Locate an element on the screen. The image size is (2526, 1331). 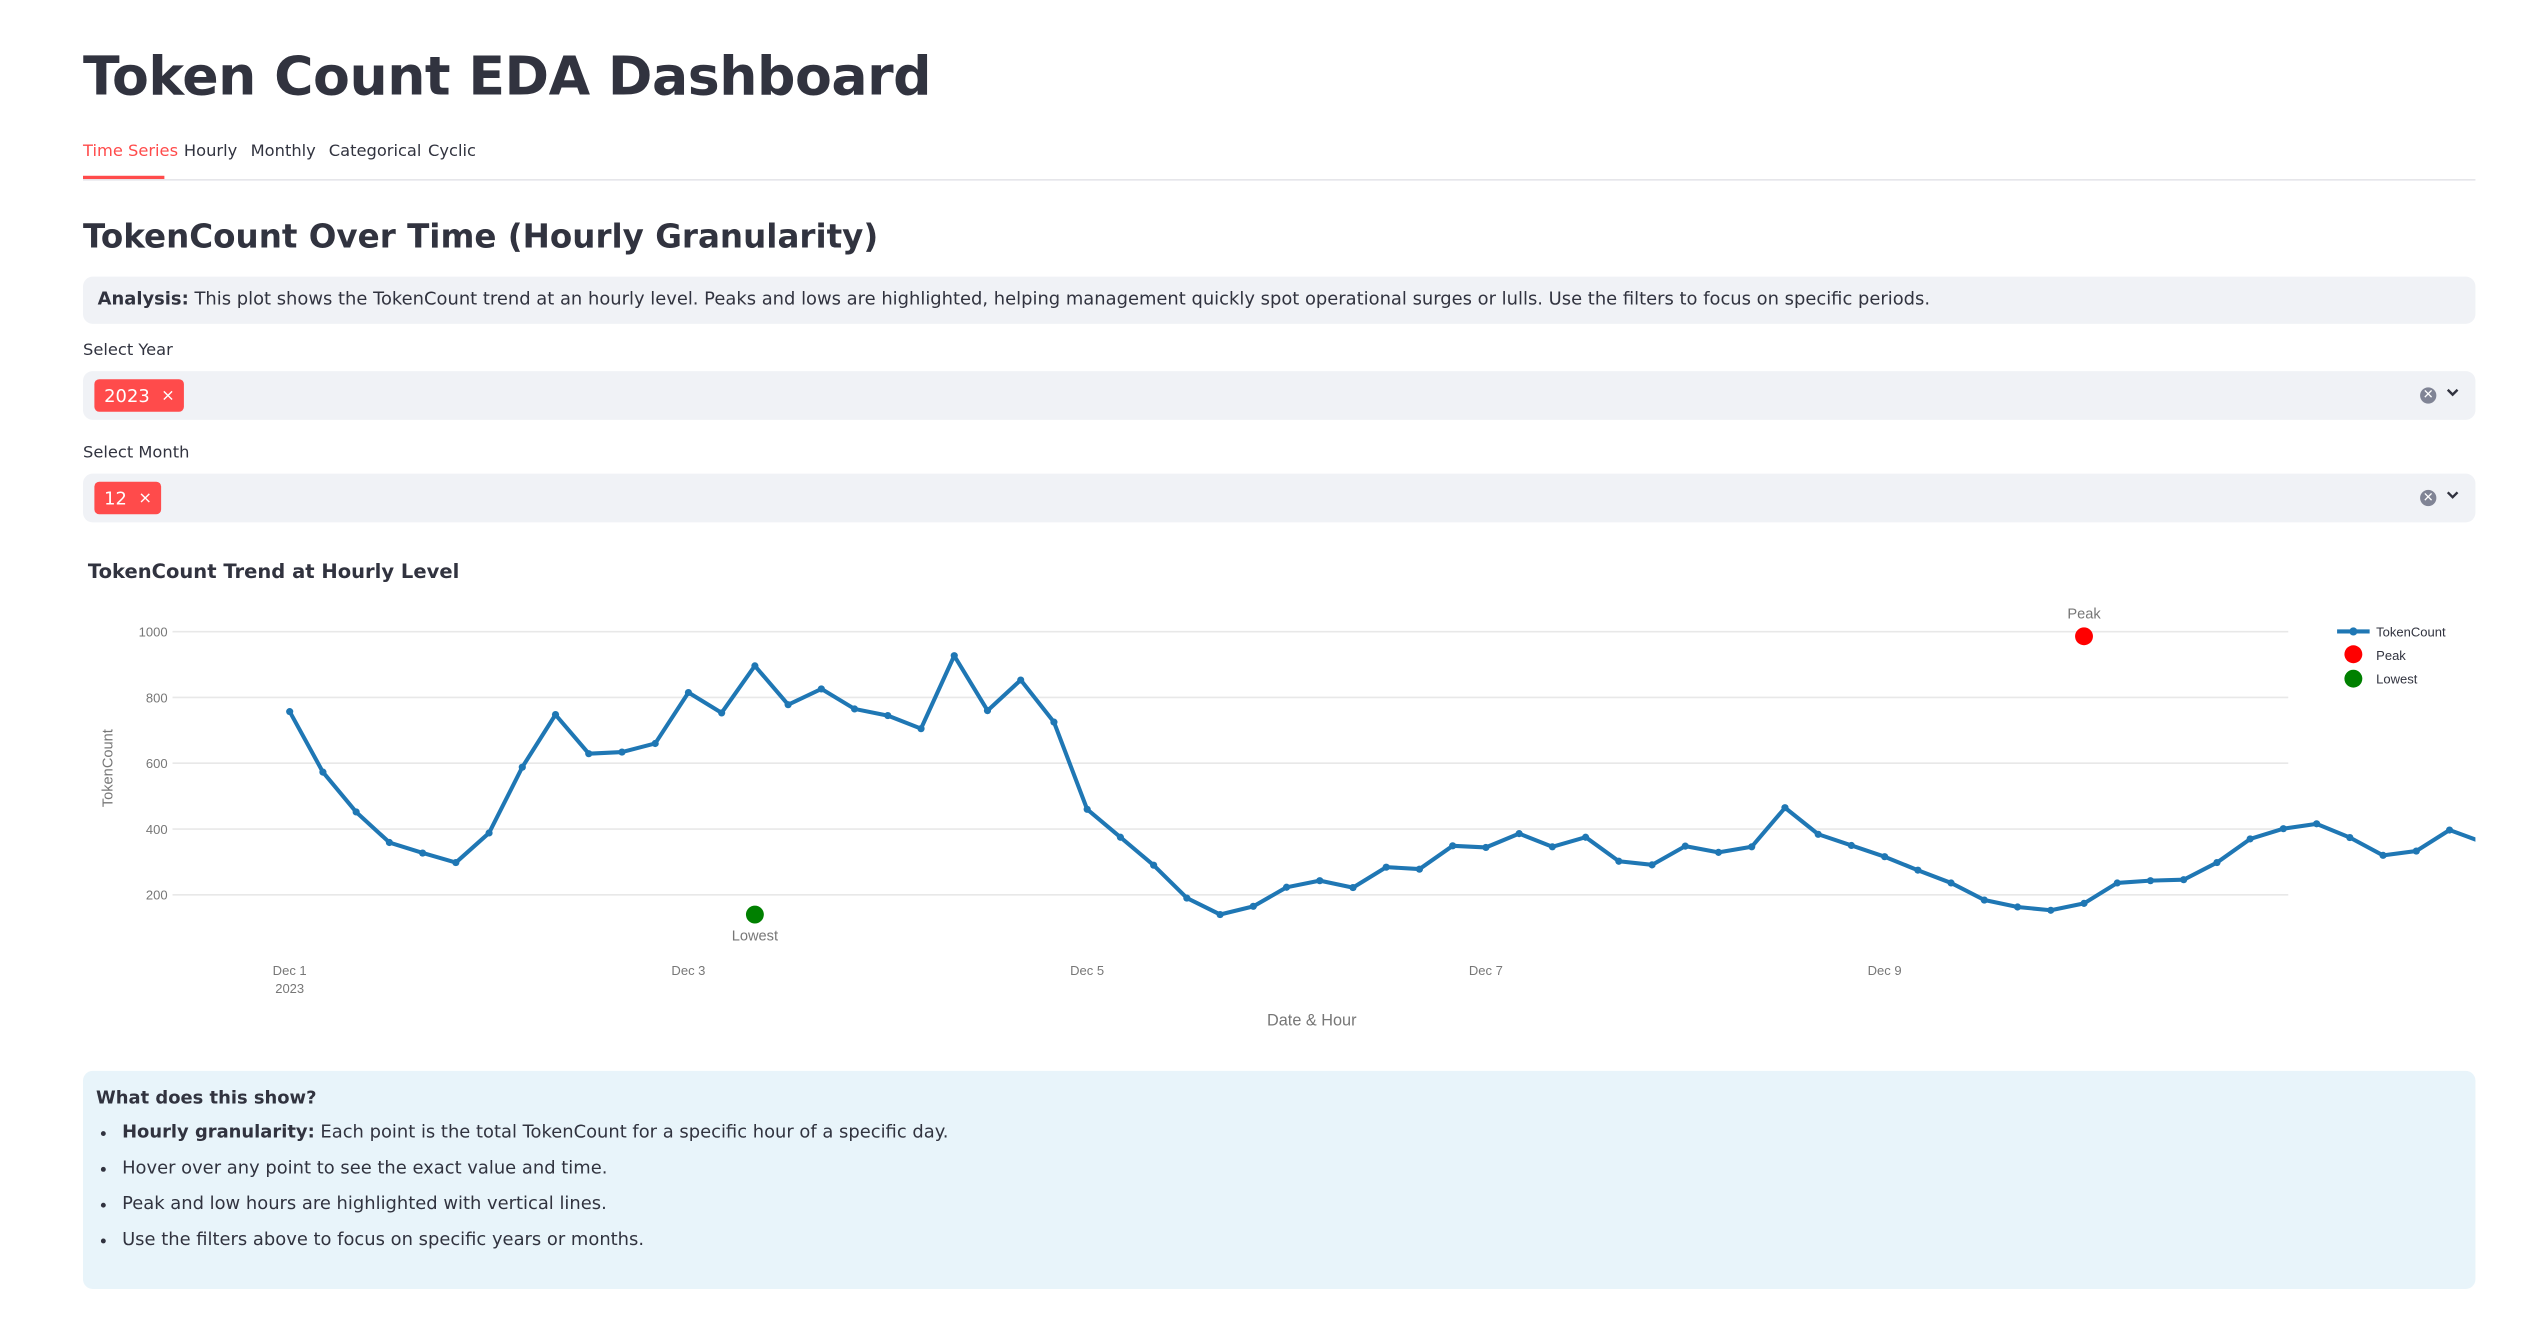
month-clear-icon: ✕ is located at coordinates (2428, 498).